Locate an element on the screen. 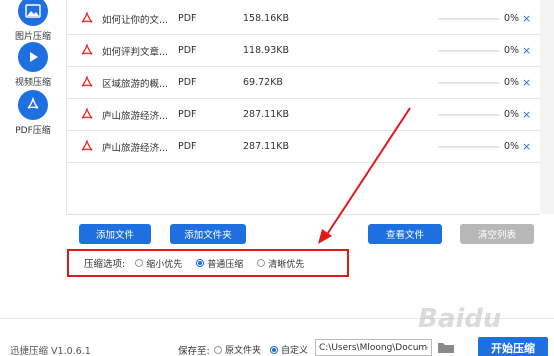 This screenshot has height=356, width=554. file-size: 69.72KB is located at coordinates (263, 82).